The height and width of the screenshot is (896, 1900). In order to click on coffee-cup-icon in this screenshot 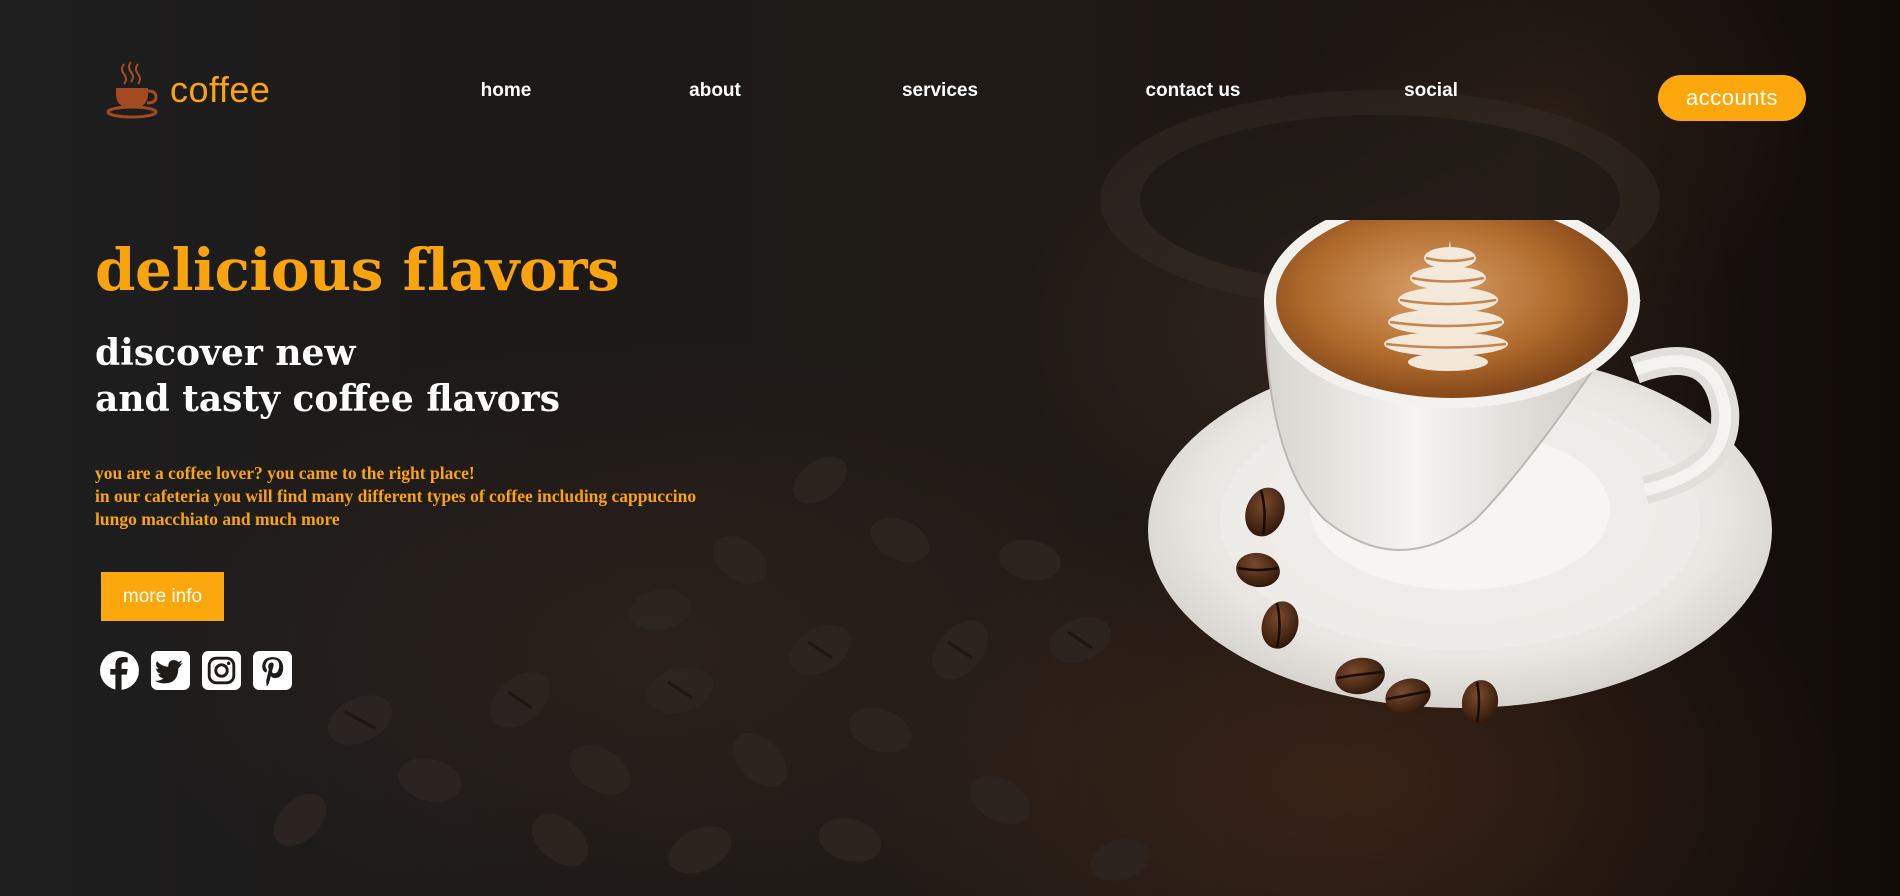, I will do `click(132, 90)`.